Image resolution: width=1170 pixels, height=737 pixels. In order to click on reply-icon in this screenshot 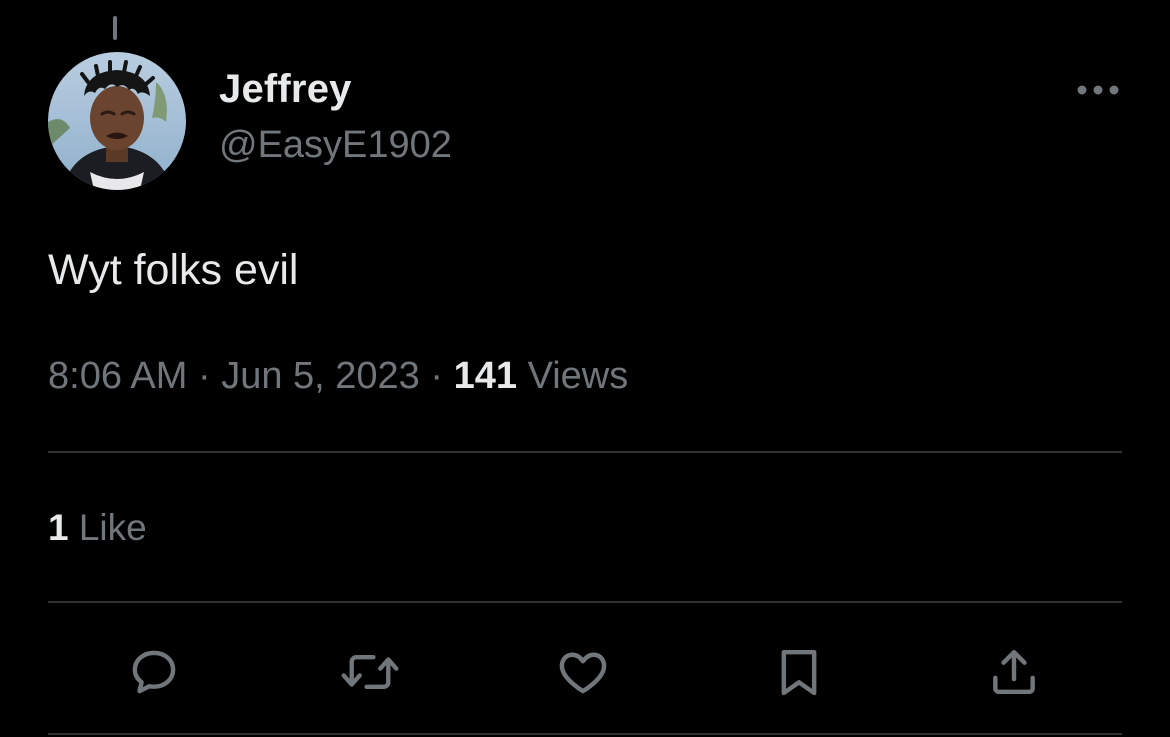, I will do `click(154, 672)`.